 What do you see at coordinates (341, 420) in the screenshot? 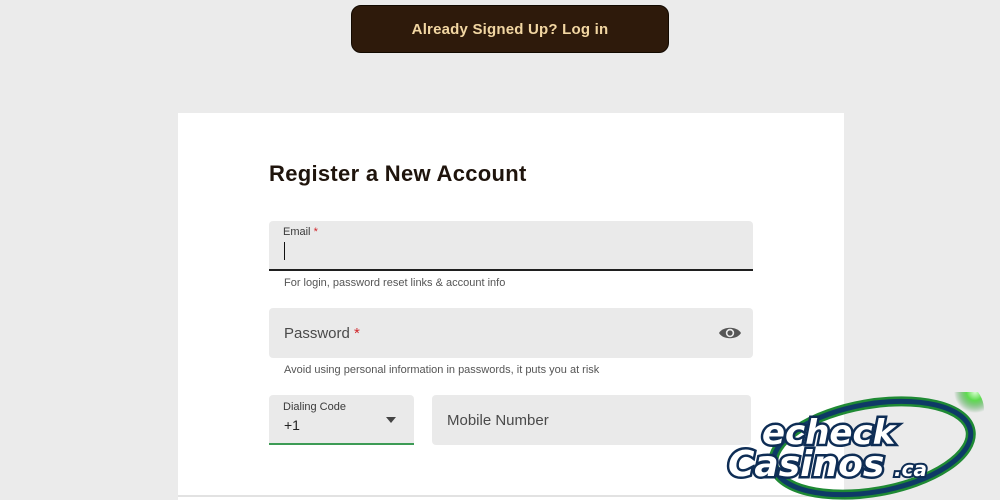
I see `dialing-code-select: Dialing Code +1` at bounding box center [341, 420].